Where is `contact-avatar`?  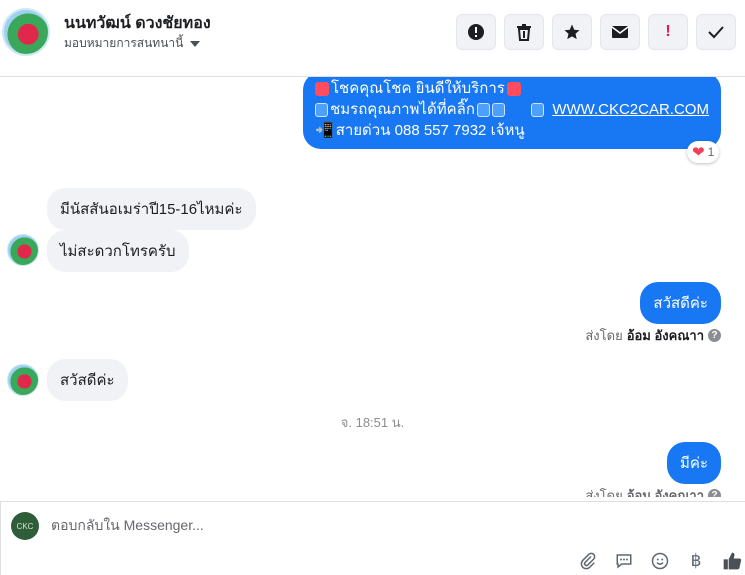 contact-avatar is located at coordinates (26, 32).